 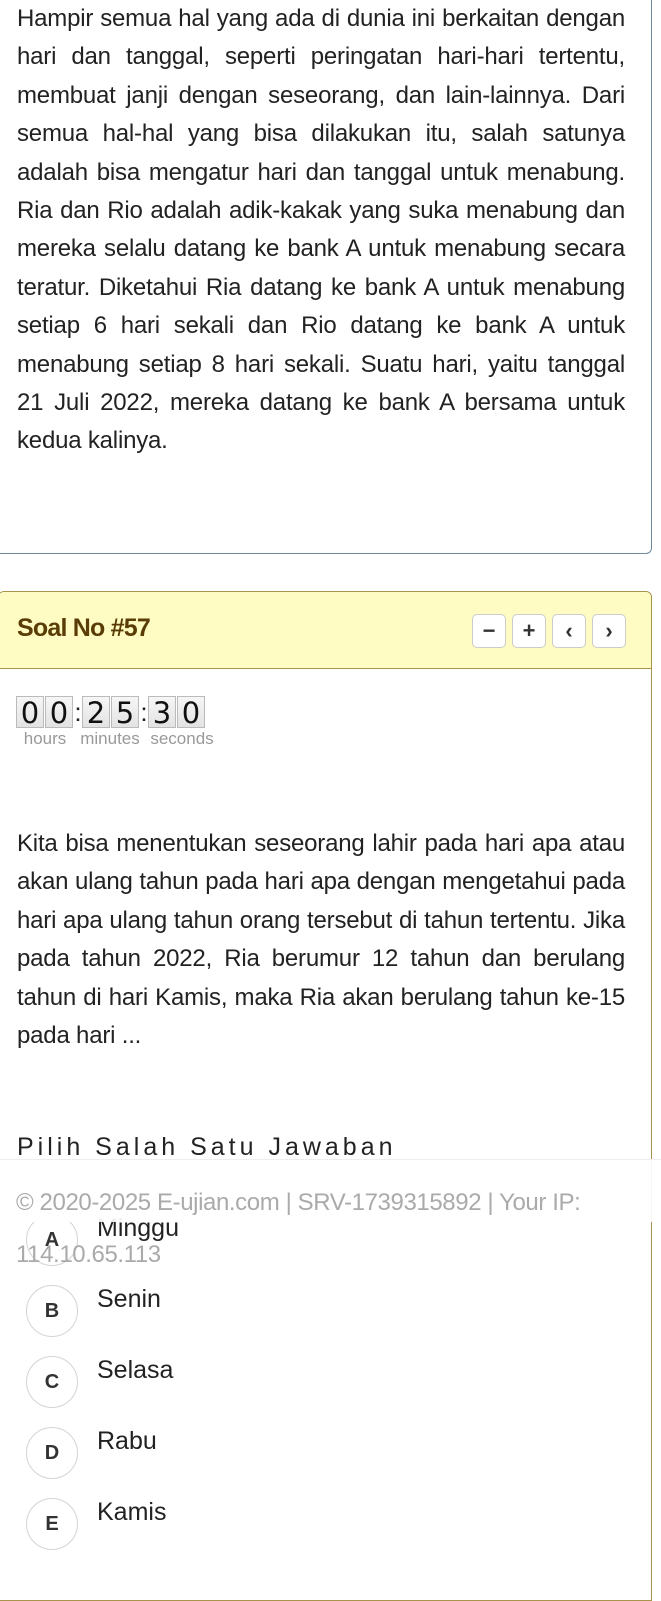 What do you see at coordinates (325, 1458) in the screenshot?
I see `answer-option-d: D Rabu` at bounding box center [325, 1458].